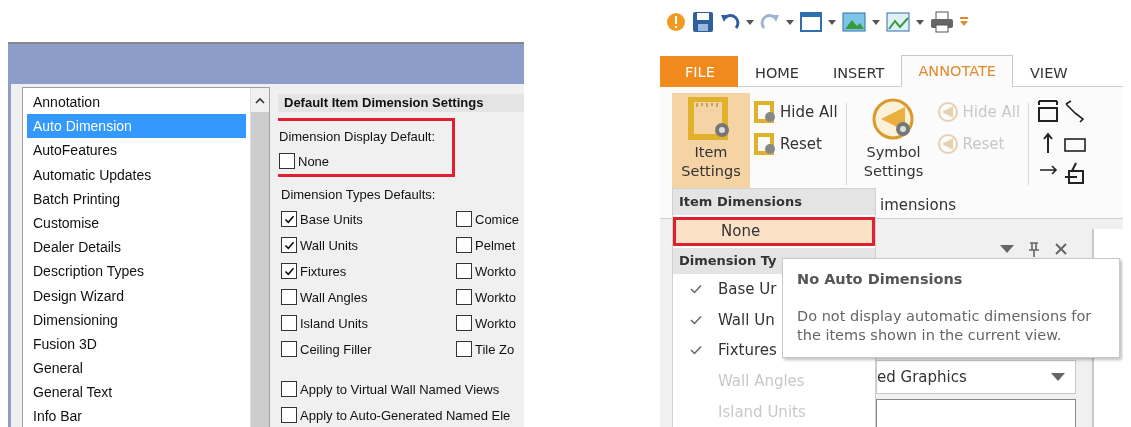  I want to click on category-item: Design Wizard, so click(136, 295).